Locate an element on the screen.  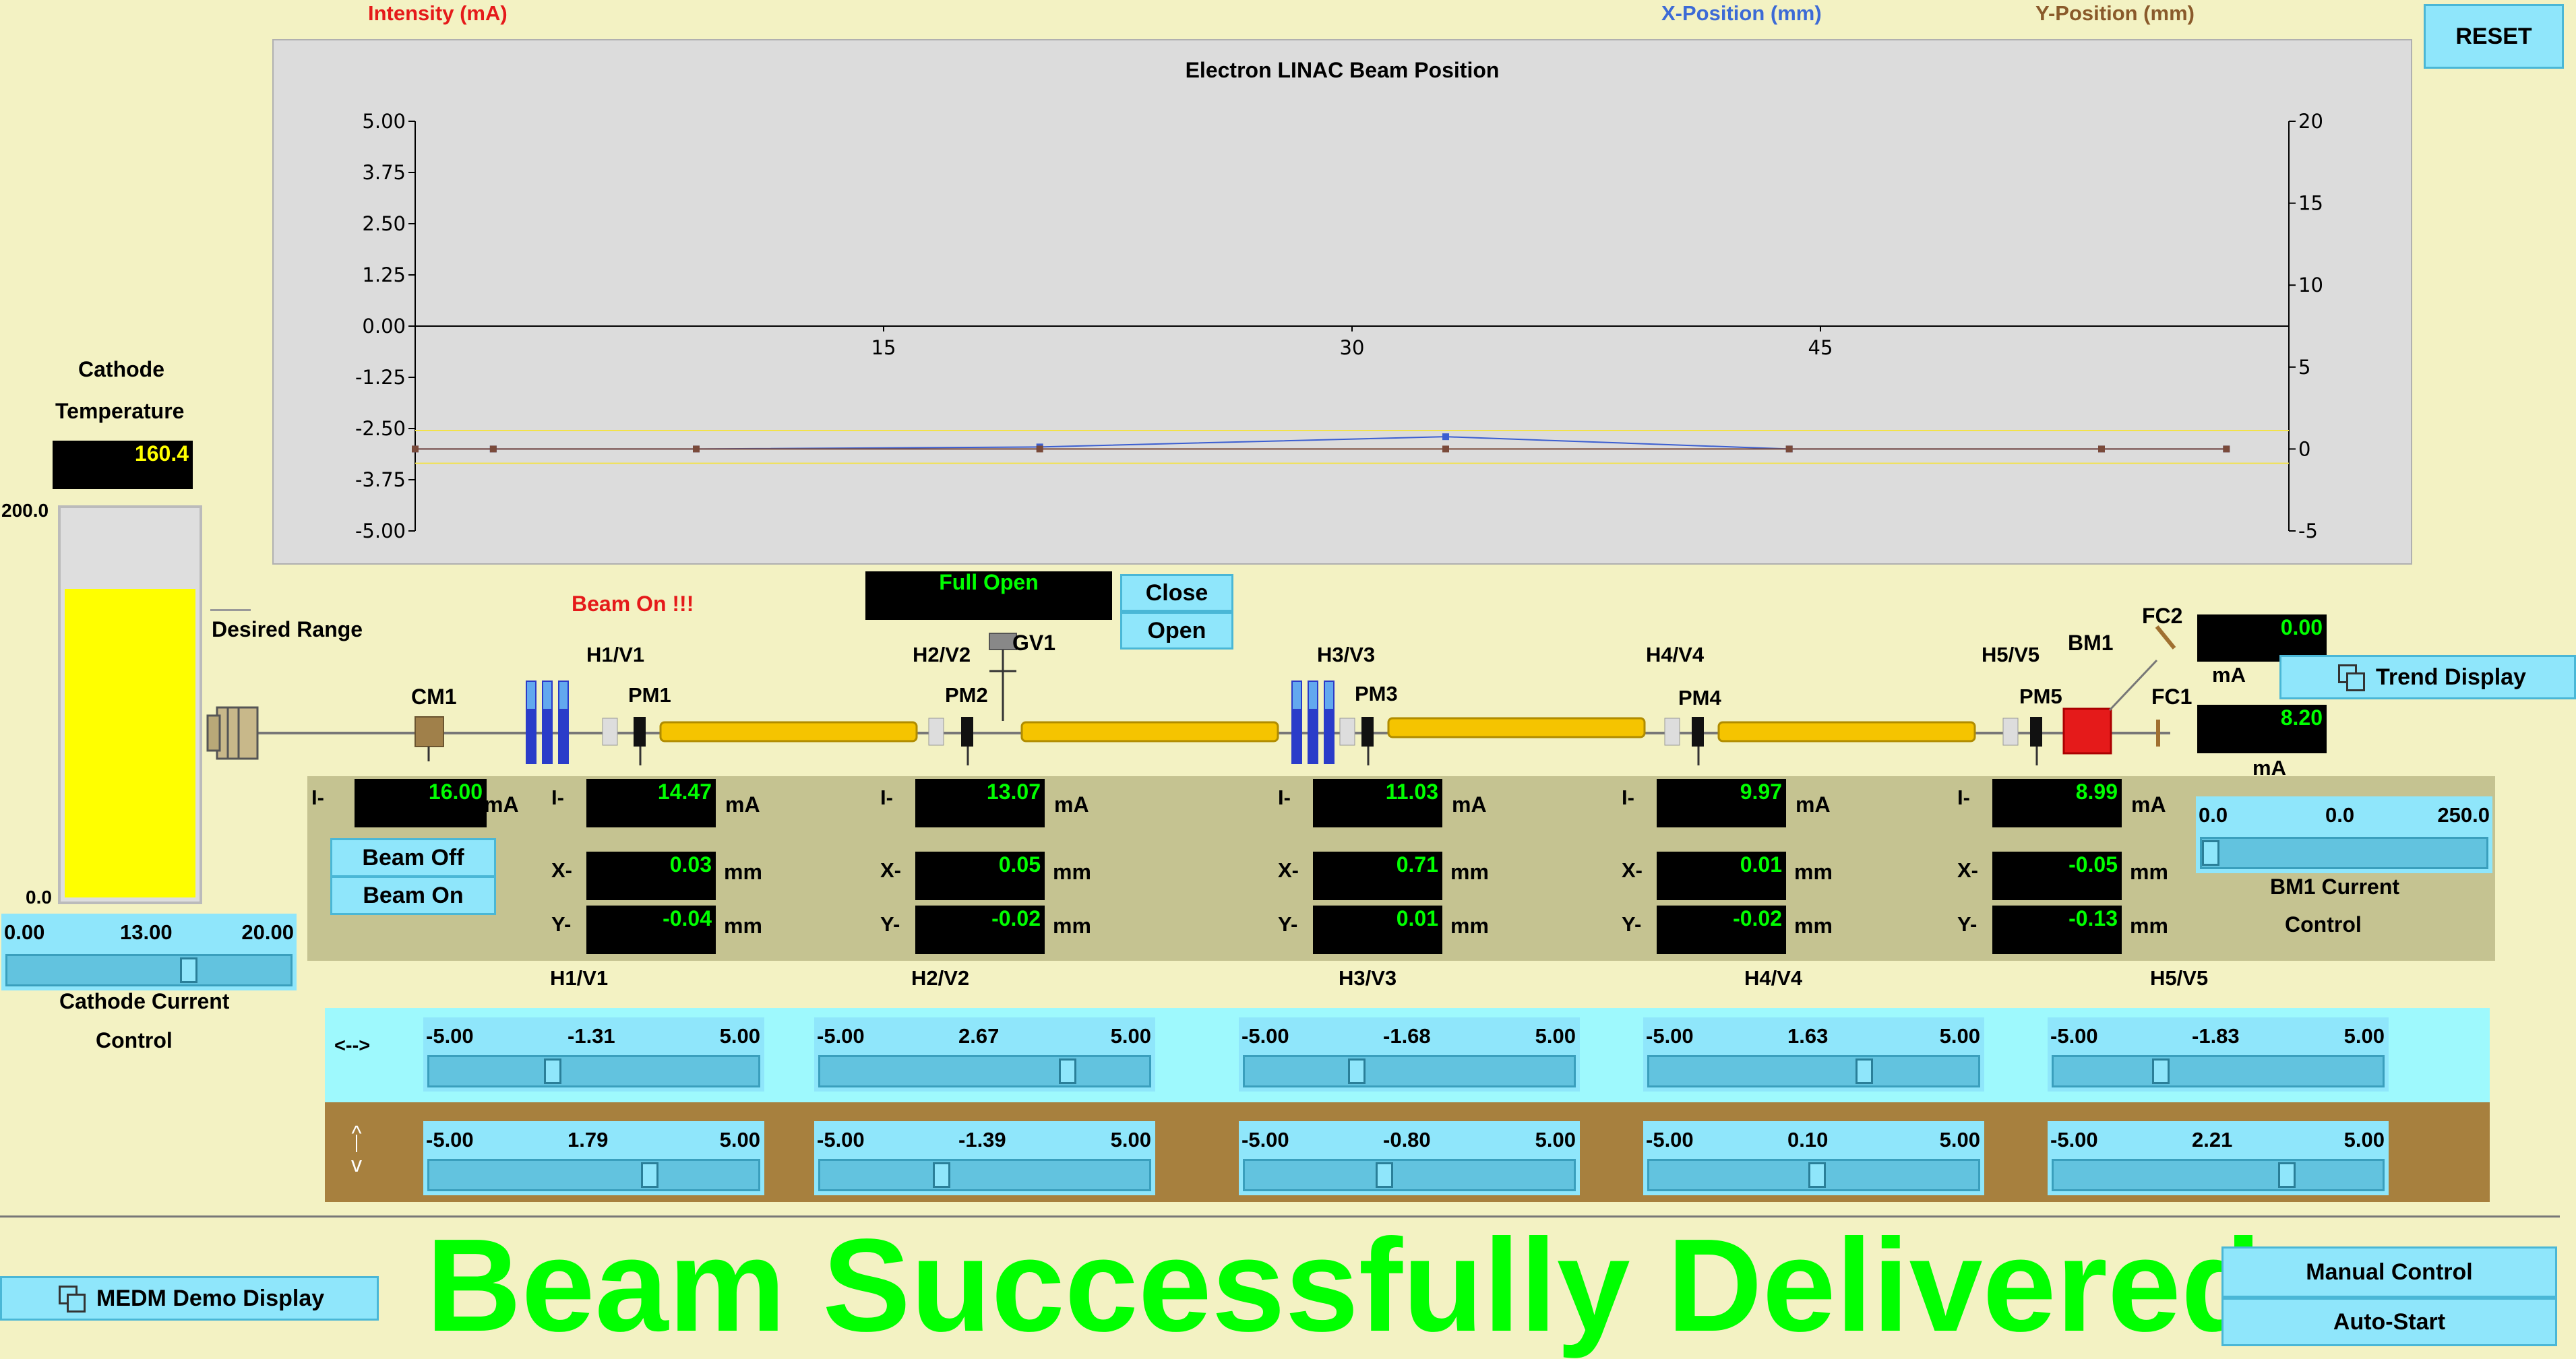
bending-magnet-icon is located at coordinates (2087, 731).